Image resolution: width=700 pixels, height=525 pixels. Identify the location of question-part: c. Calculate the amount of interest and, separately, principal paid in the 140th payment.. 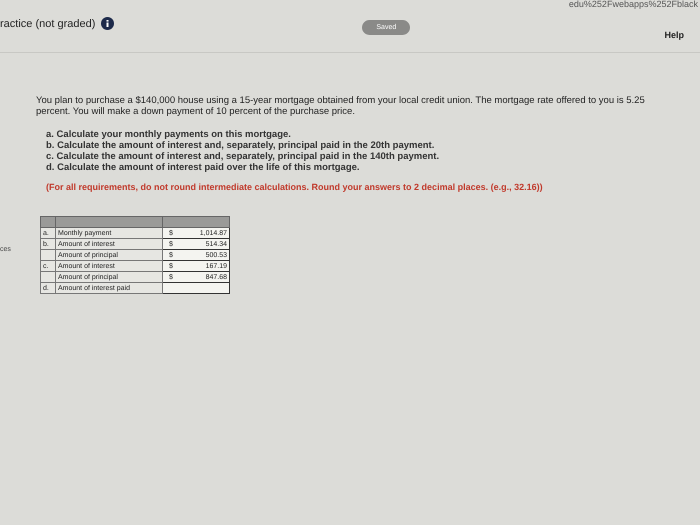
(243, 156).